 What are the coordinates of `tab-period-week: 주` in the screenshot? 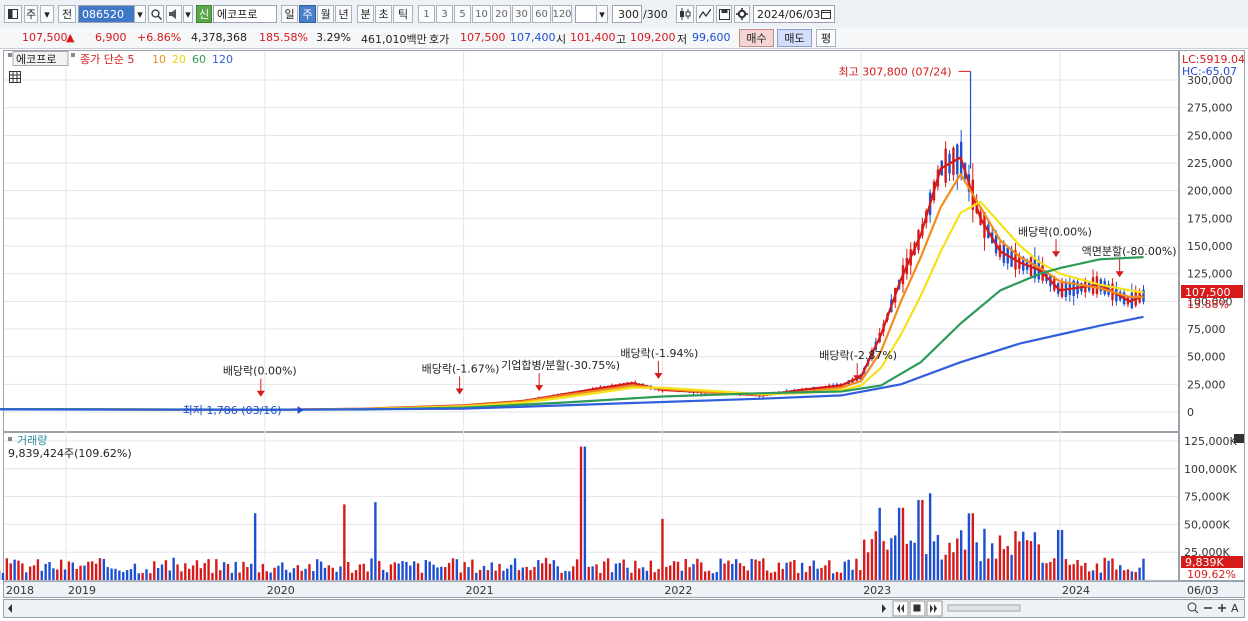 It's located at (307, 14).